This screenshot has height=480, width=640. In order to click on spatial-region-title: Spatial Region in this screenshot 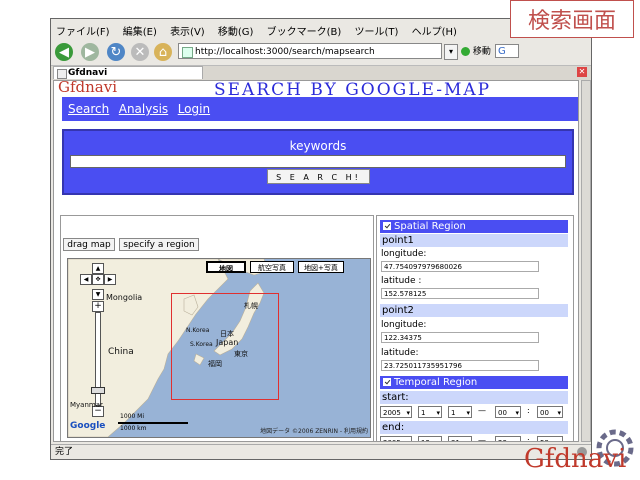, I will do `click(430, 226)`.